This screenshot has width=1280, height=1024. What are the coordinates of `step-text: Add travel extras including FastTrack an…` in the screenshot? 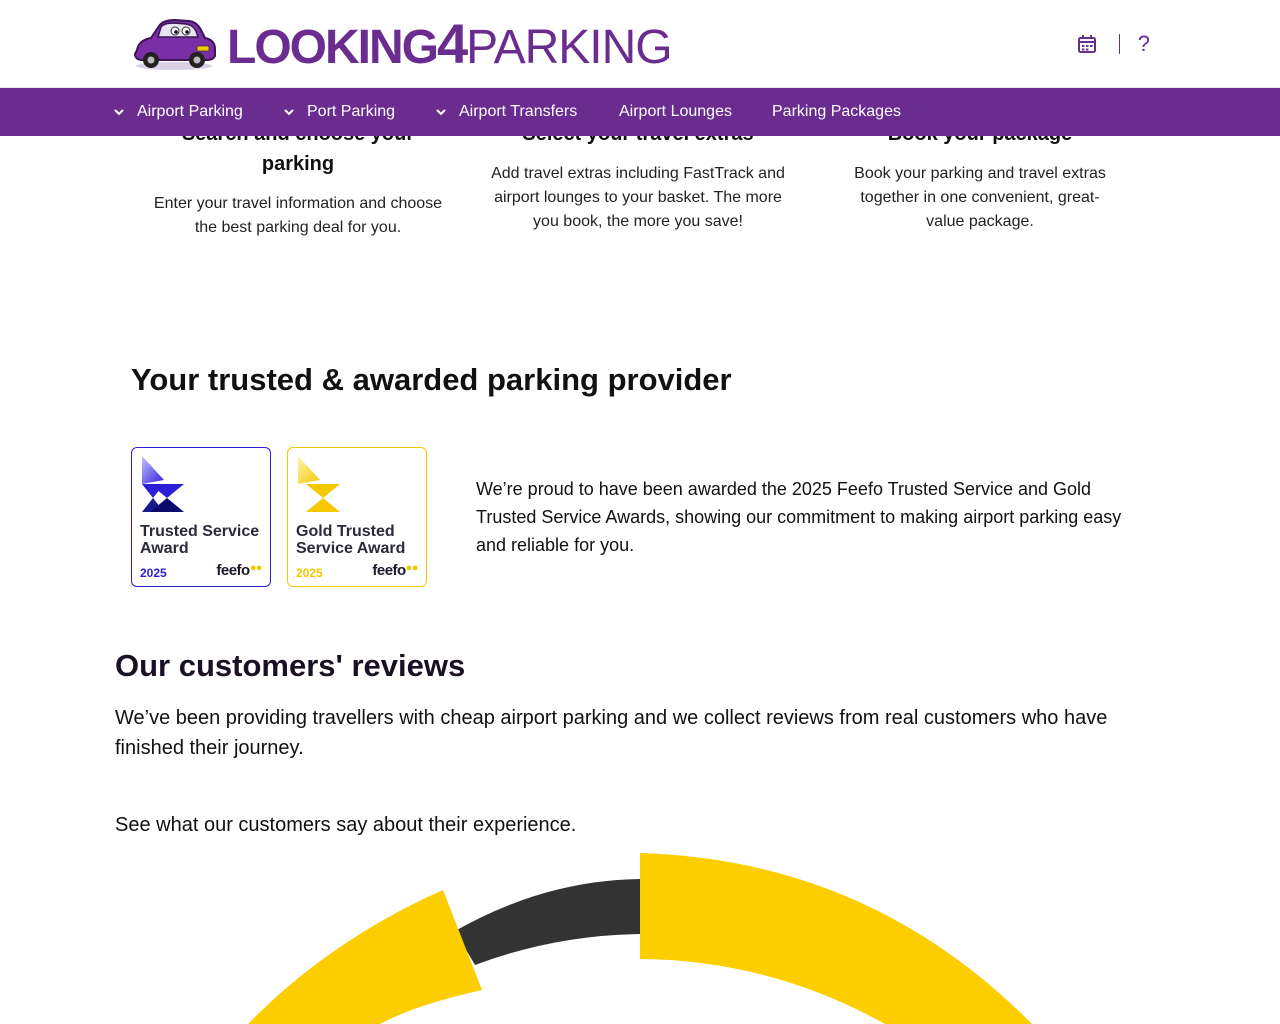 It's located at (638, 197).